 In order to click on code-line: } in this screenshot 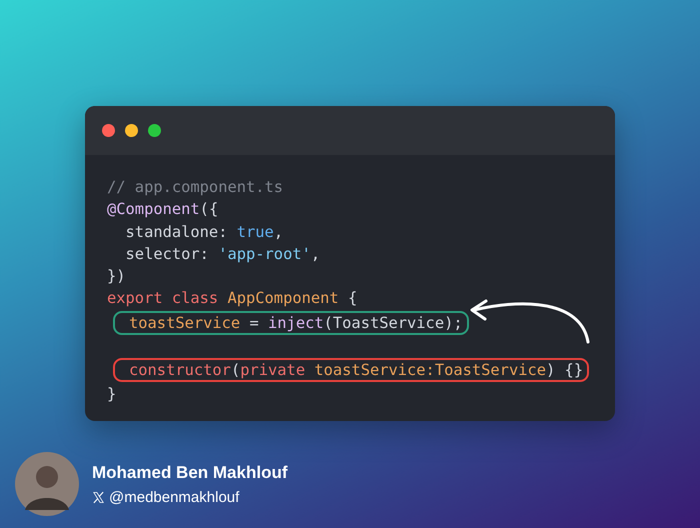, I will do `click(111, 394)`.